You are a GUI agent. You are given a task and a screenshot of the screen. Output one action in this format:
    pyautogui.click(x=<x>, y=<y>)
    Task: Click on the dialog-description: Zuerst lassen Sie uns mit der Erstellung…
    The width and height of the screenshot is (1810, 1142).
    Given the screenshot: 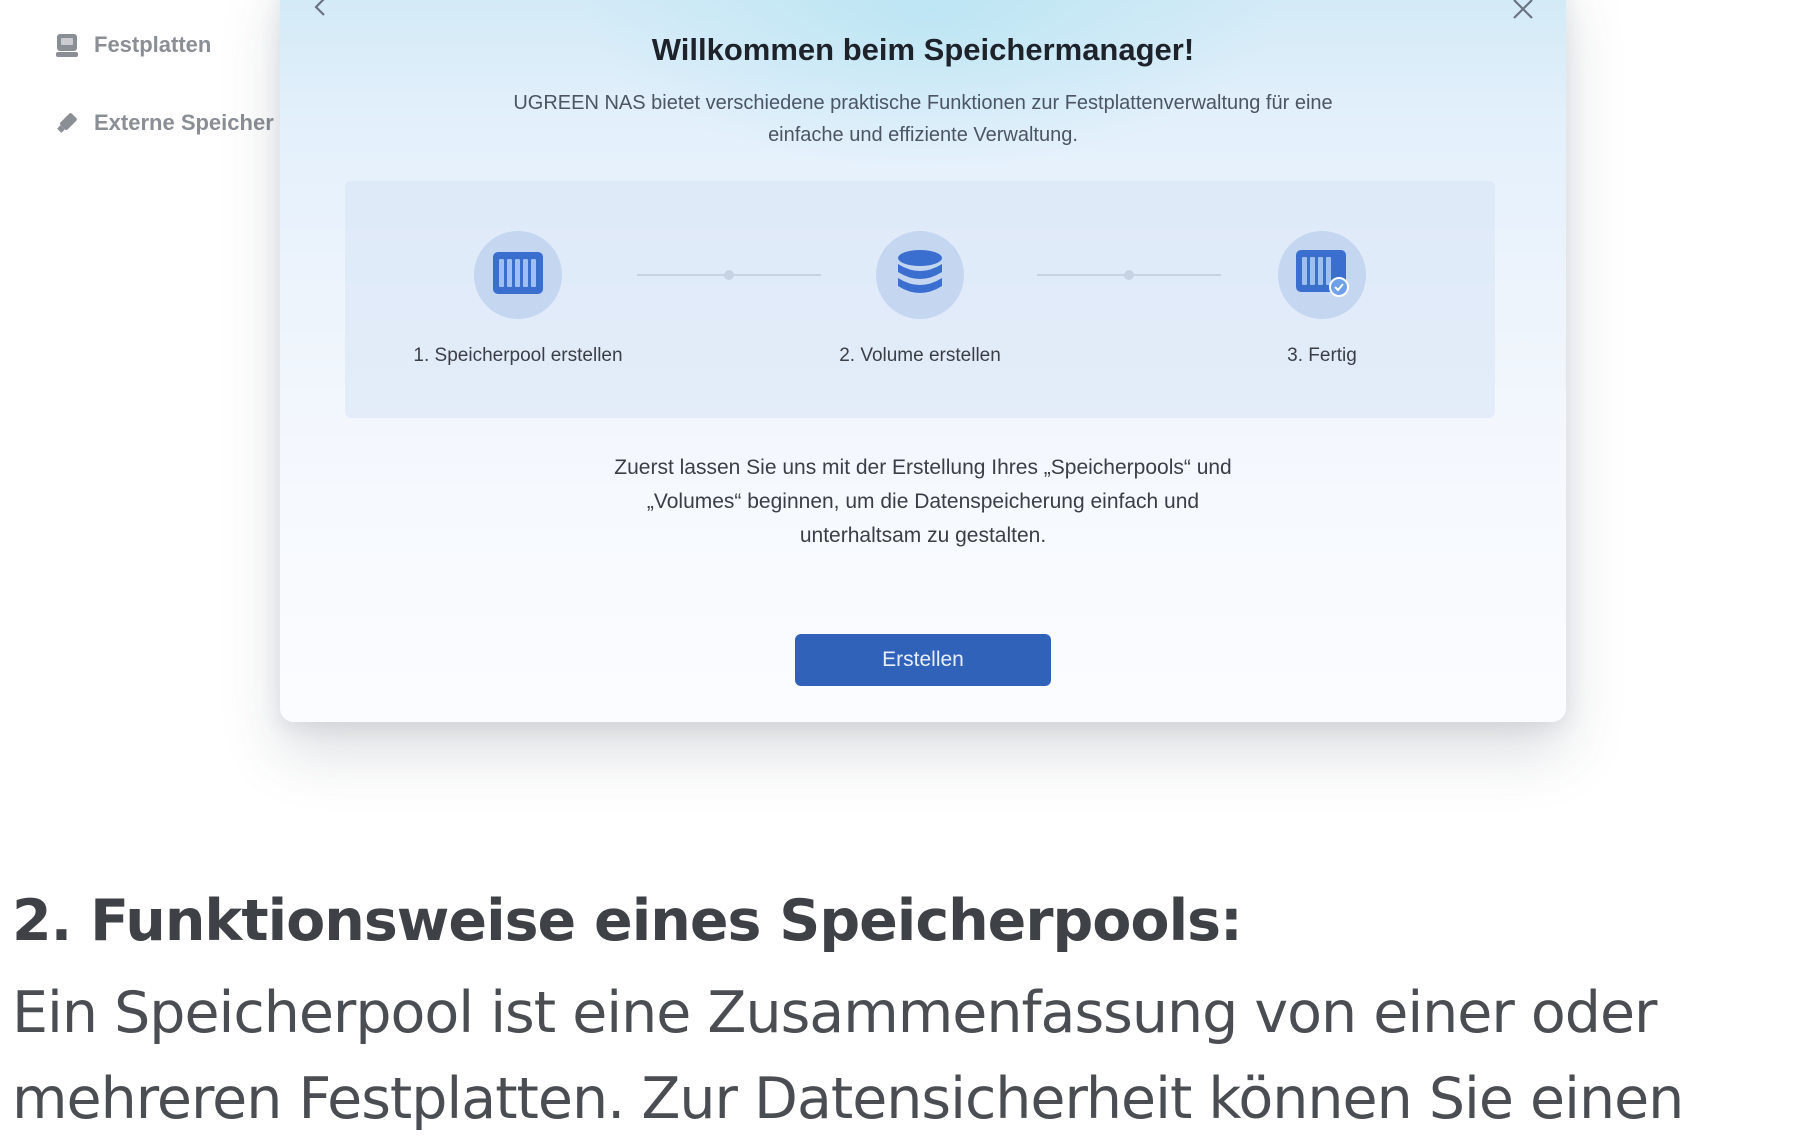 What is the action you would take?
    pyautogui.click(x=923, y=502)
    